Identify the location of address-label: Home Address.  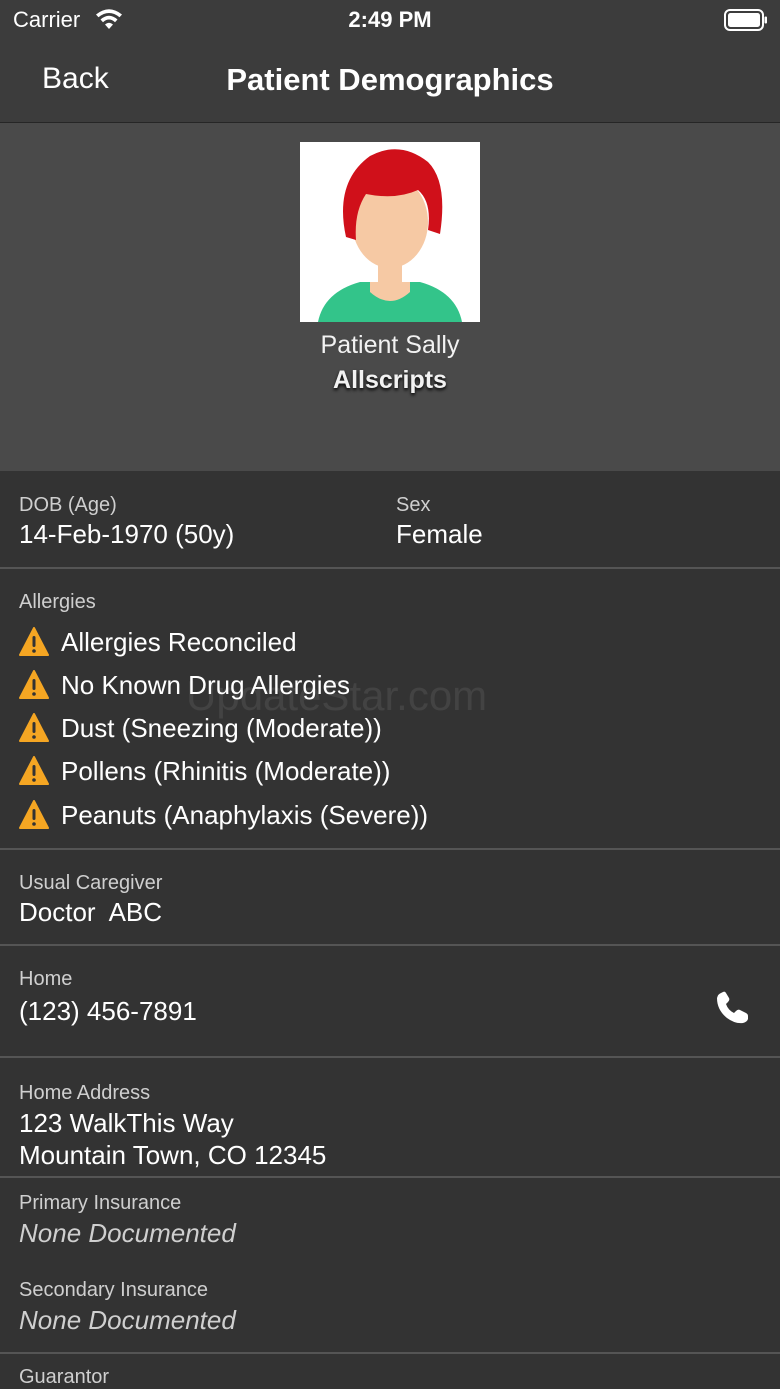
(85, 1093).